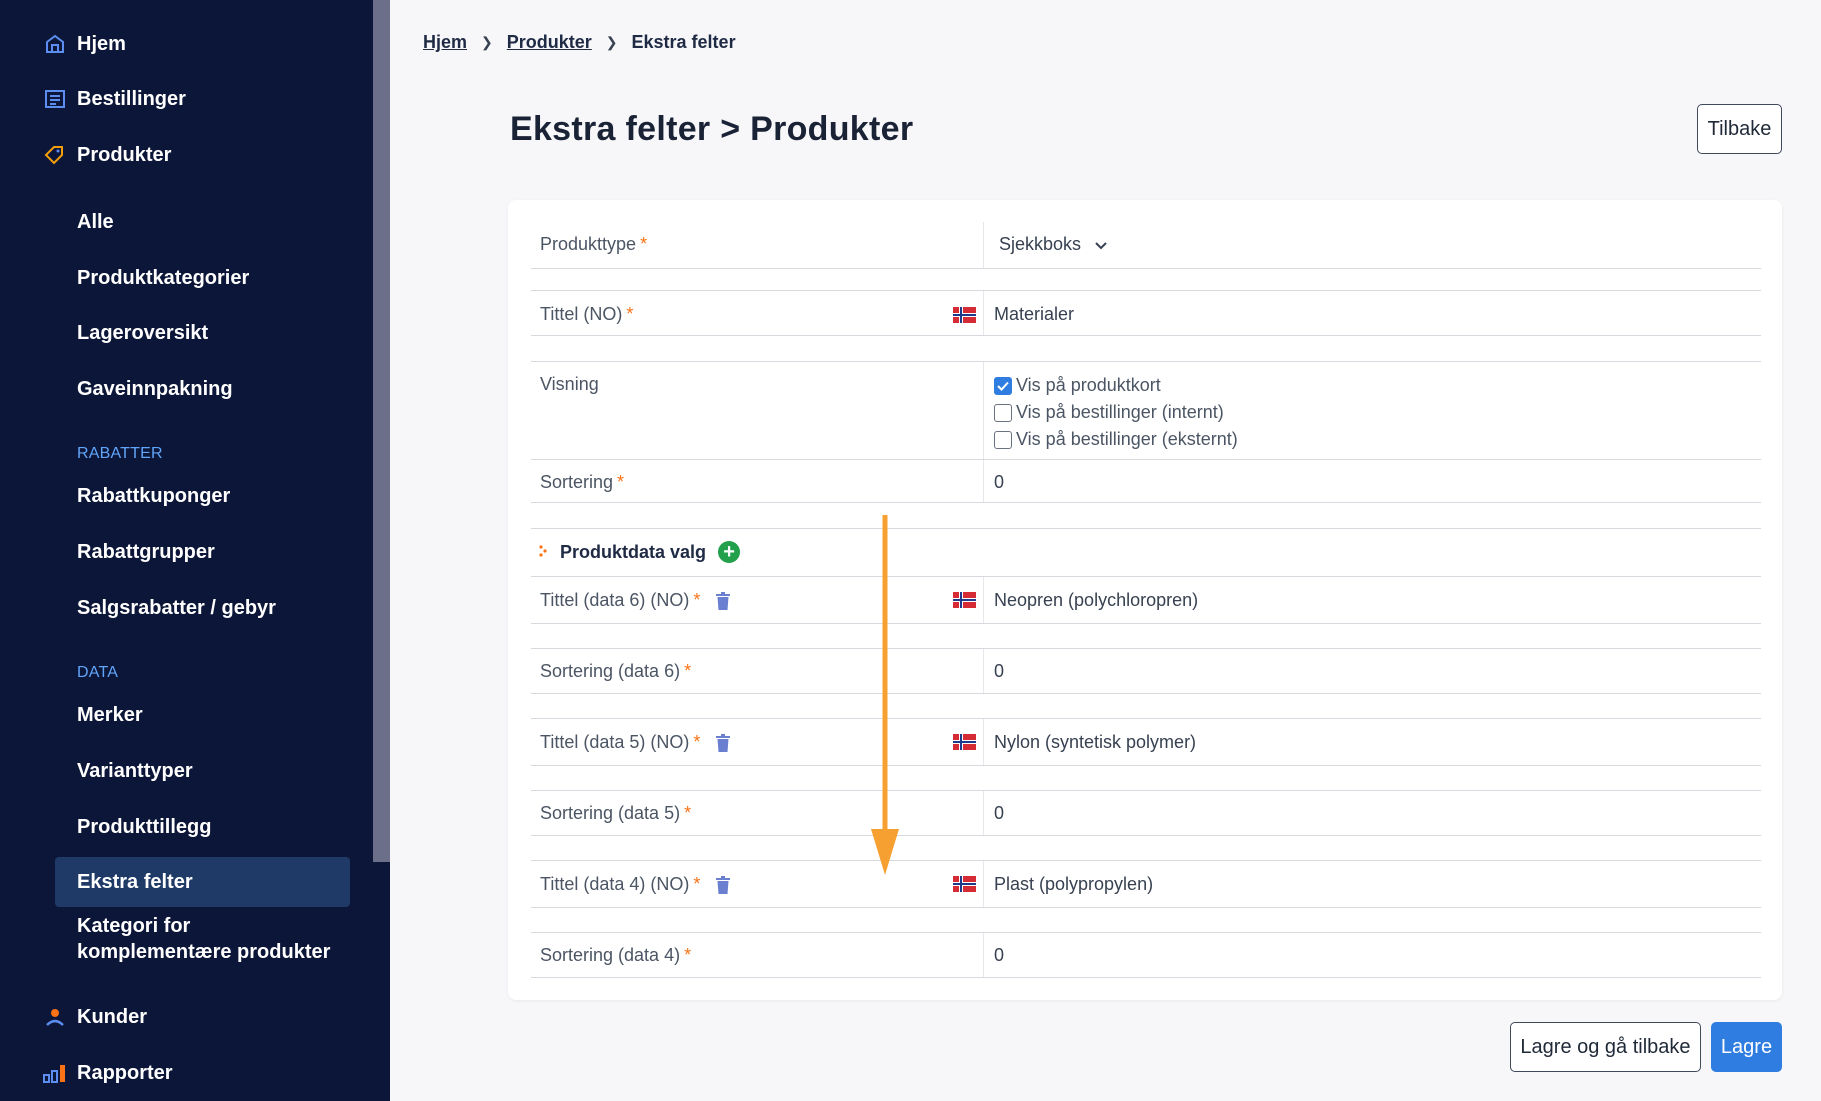 Image resolution: width=1821 pixels, height=1101 pixels. I want to click on scrollbar-thumb, so click(381, 431).